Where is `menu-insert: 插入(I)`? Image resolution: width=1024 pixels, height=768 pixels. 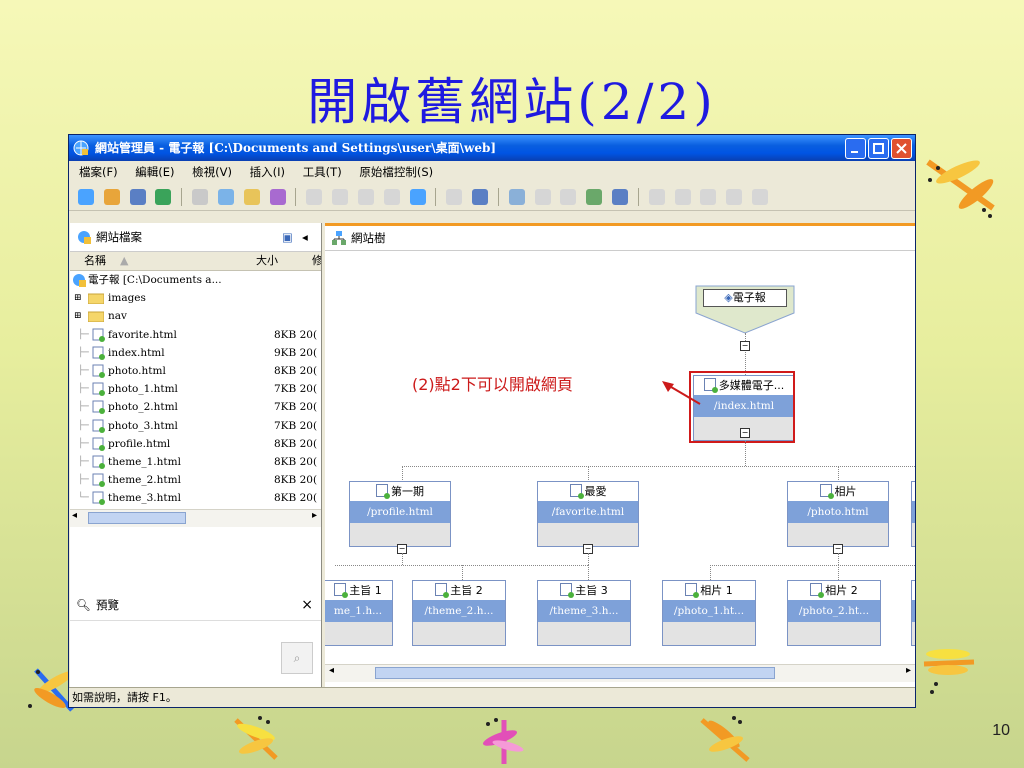 menu-insert: 插入(I) is located at coordinates (267, 172).